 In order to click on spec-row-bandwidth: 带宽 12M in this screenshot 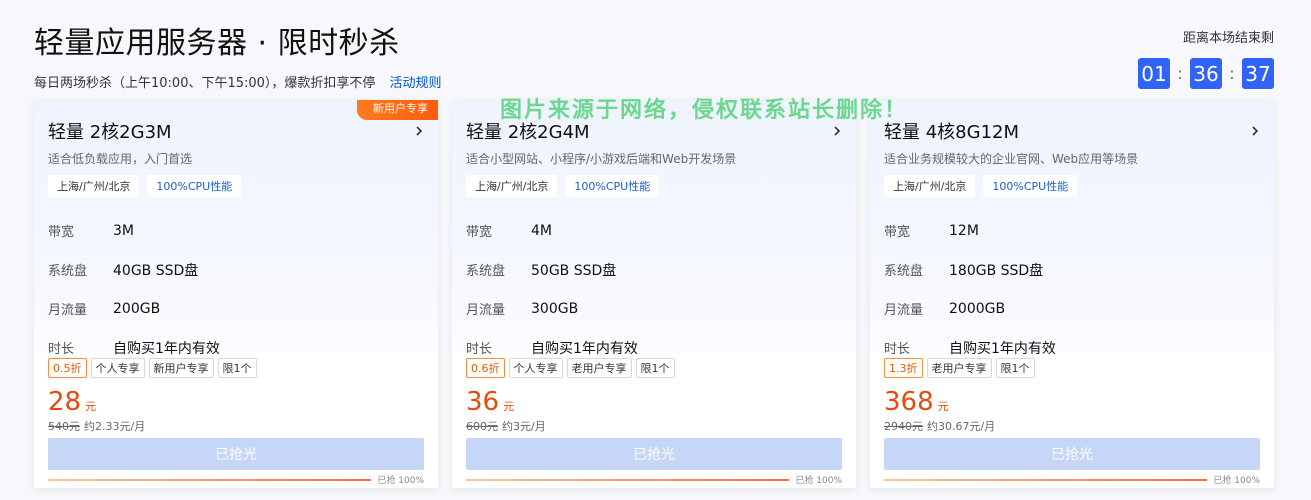, I will do `click(1072, 230)`.